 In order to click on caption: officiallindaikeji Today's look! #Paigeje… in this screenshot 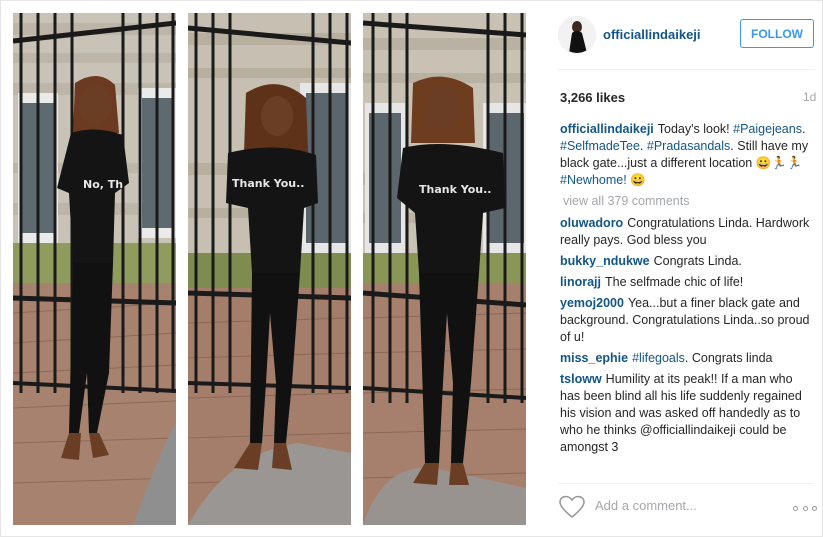, I will do `click(688, 155)`.